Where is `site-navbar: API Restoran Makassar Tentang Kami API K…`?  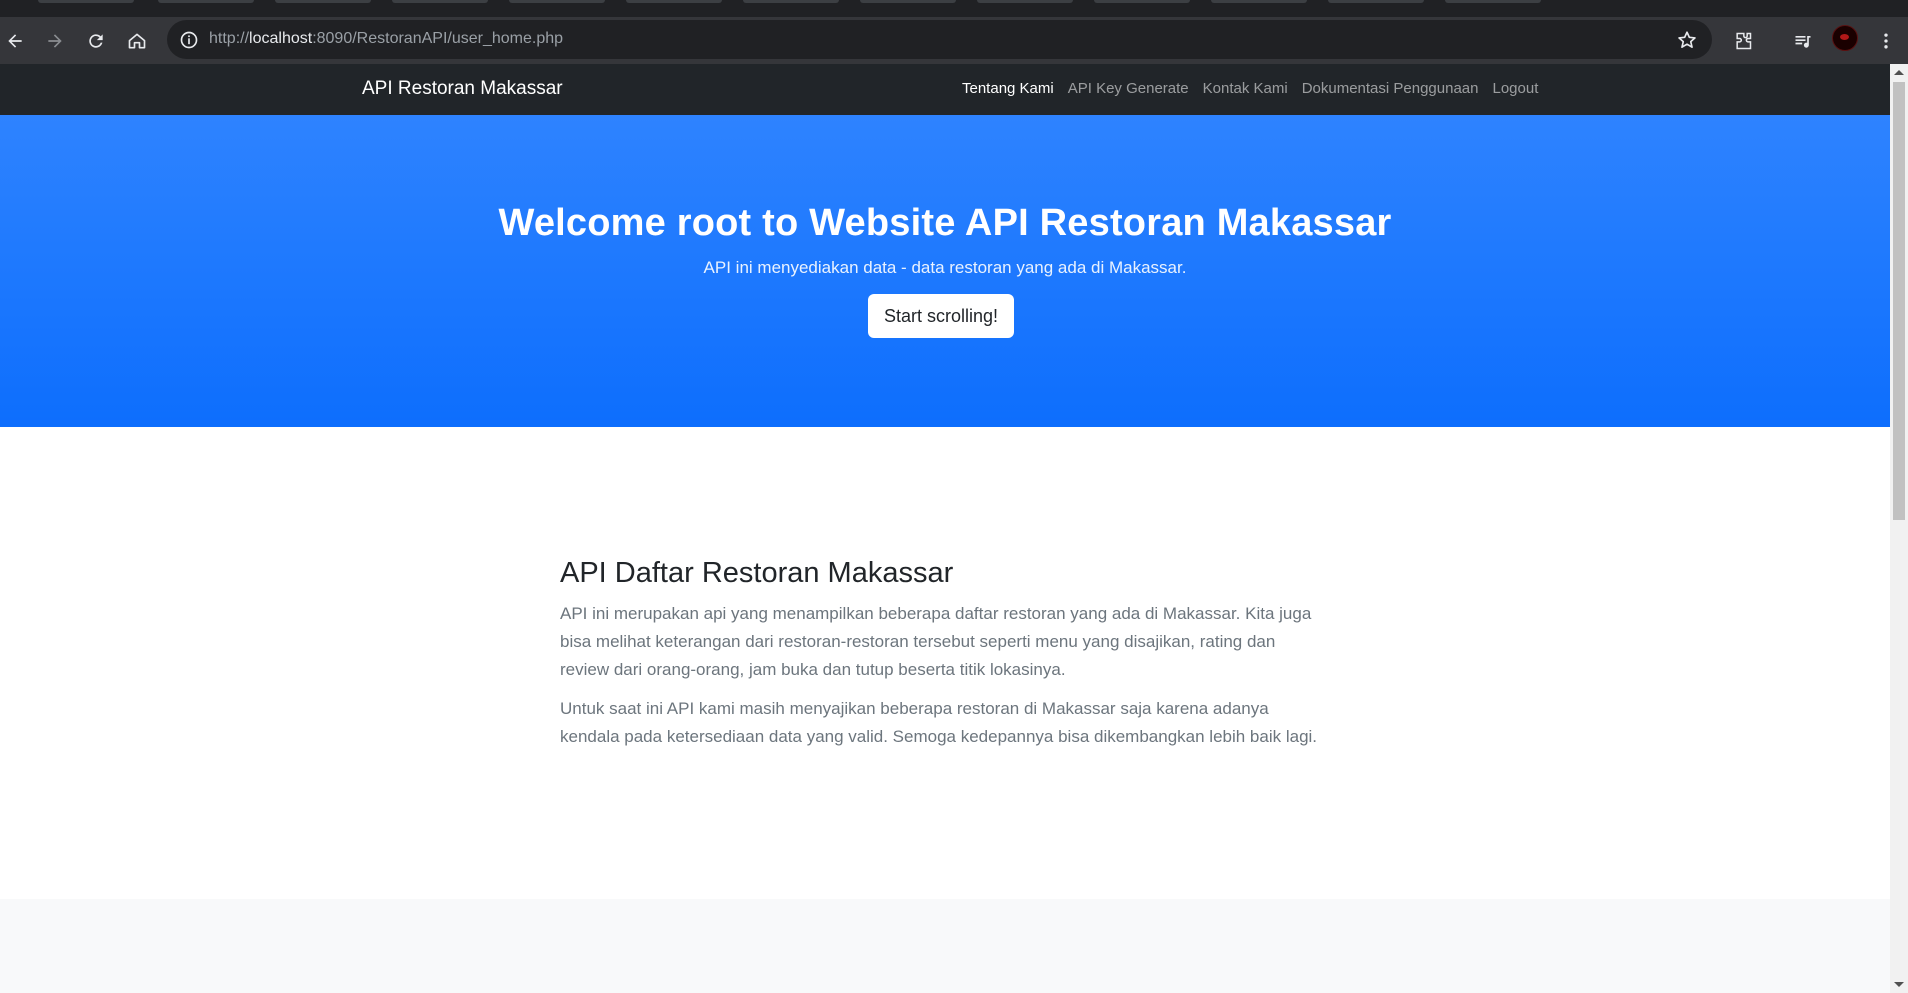 site-navbar: API Restoran Makassar Tentang Kami API K… is located at coordinates (945, 89).